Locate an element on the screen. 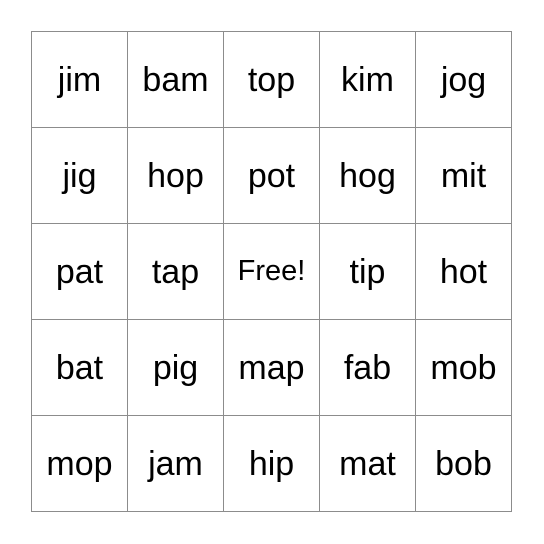 The image size is (544, 544). bingo-cell-r5c1: mop is located at coordinates (79, 463).